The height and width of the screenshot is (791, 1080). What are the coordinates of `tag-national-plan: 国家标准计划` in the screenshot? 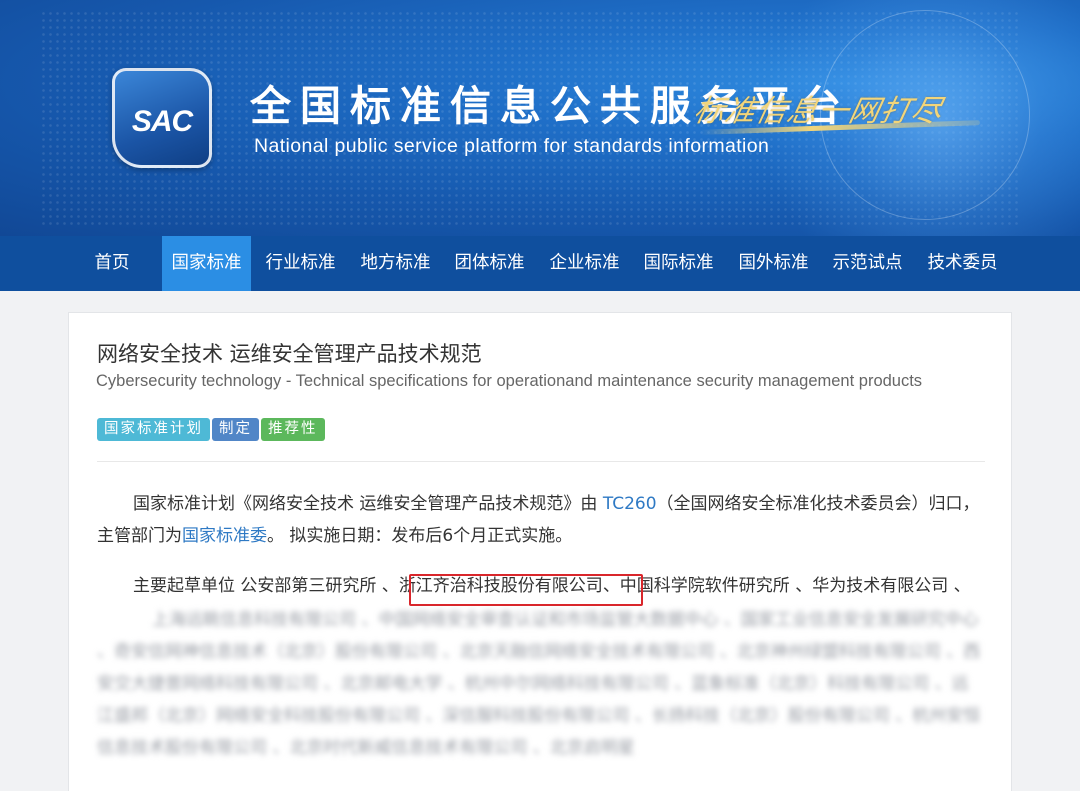 It's located at (153, 429).